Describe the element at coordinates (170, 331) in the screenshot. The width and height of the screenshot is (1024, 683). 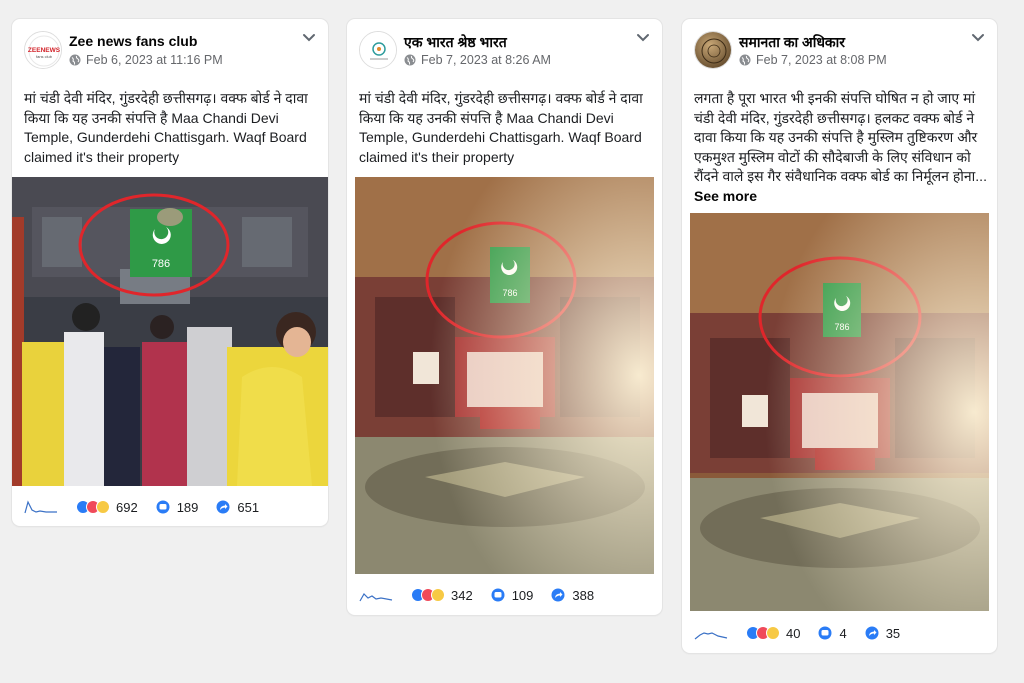
I see `post-photo: 786` at that location.